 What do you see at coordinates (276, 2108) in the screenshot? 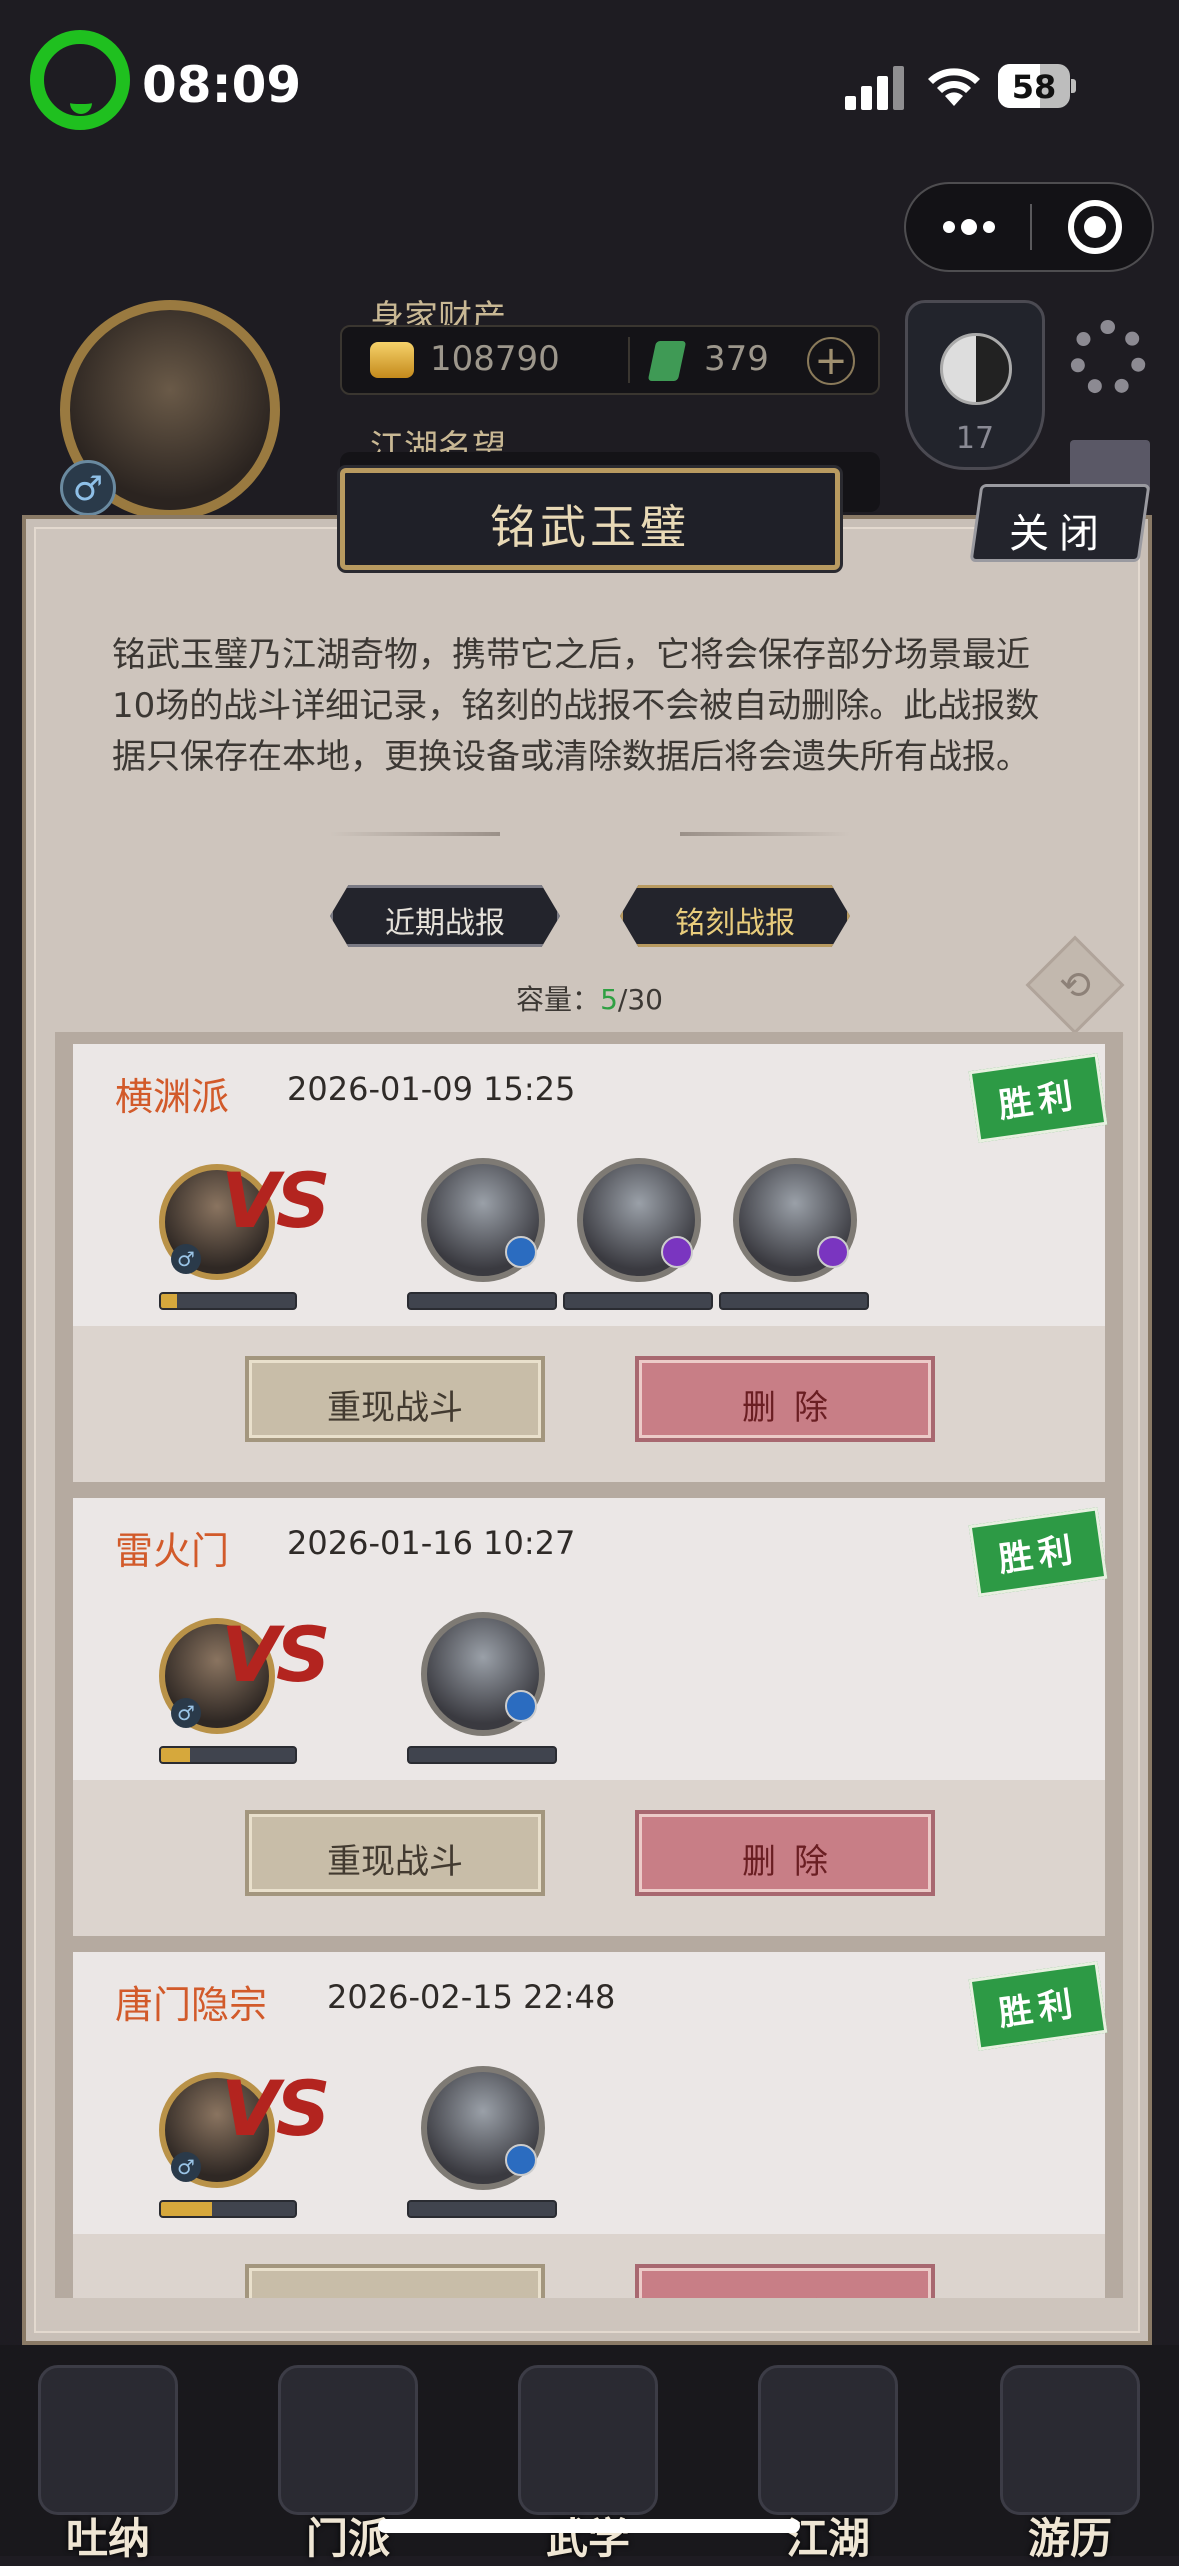
I see `vs-label: VS` at bounding box center [276, 2108].